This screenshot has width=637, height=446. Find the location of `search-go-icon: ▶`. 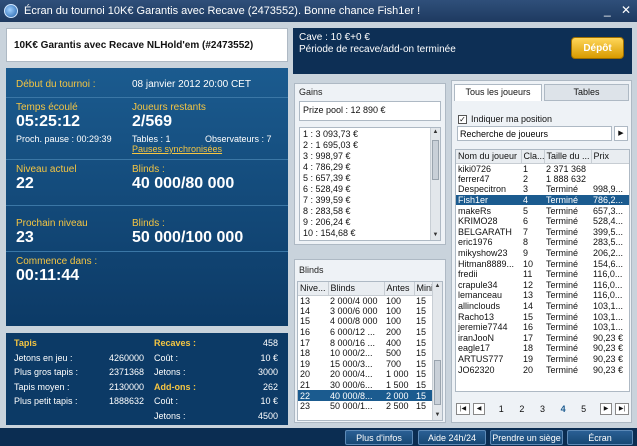

search-go-icon: ▶ is located at coordinates (621, 133).